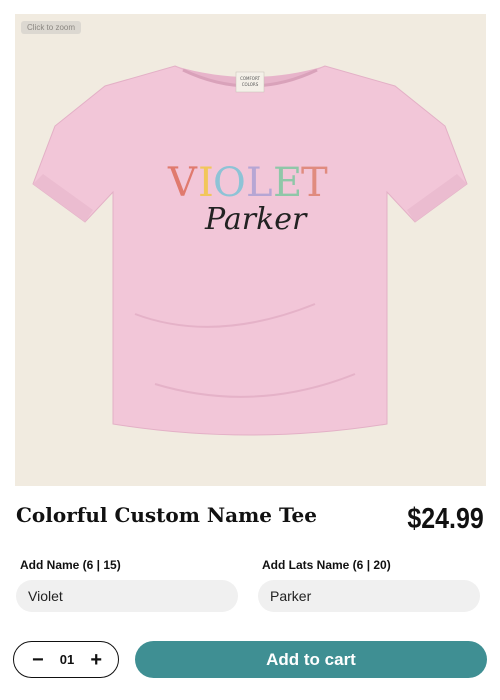 This screenshot has height=700, width=500. Describe the element at coordinates (256, 219) in the screenshot. I see `svg-text: Parker` at that location.